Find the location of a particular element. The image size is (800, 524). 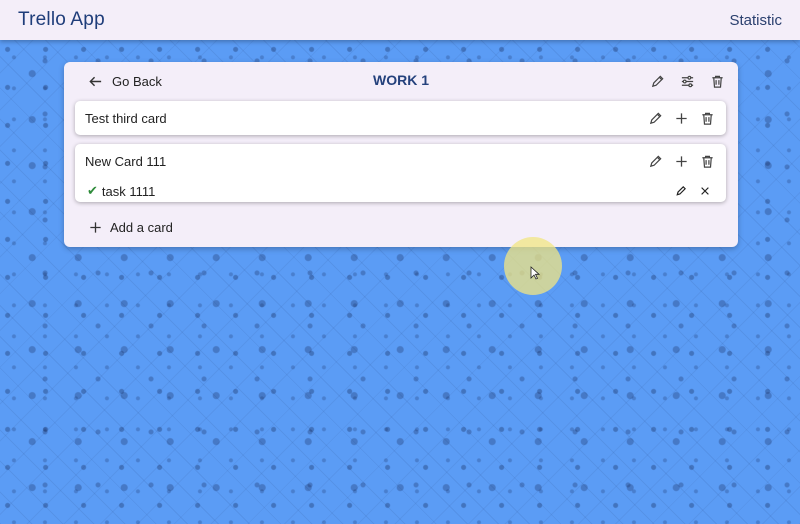

close-icon is located at coordinates (705, 191).